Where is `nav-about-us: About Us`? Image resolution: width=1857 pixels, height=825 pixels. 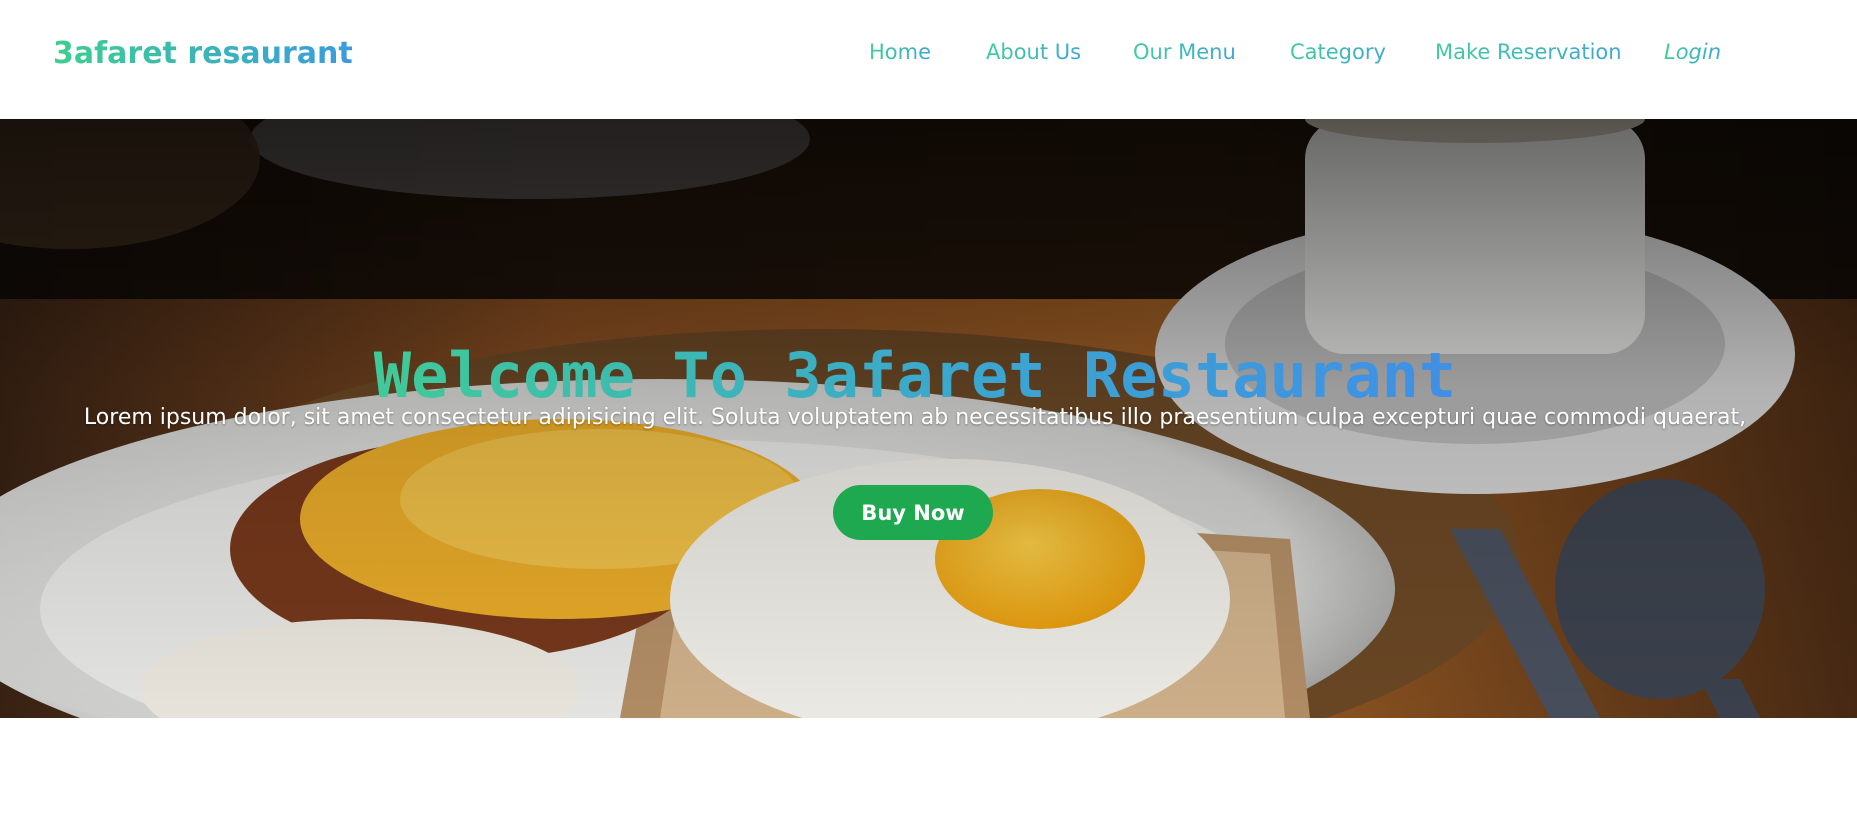
nav-about-us: About Us is located at coordinates (1033, 52).